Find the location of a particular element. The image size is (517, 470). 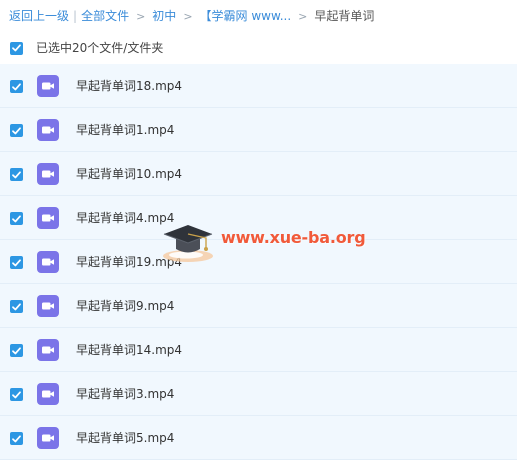

breadcrumb-level-1: 初中 is located at coordinates (164, 16).